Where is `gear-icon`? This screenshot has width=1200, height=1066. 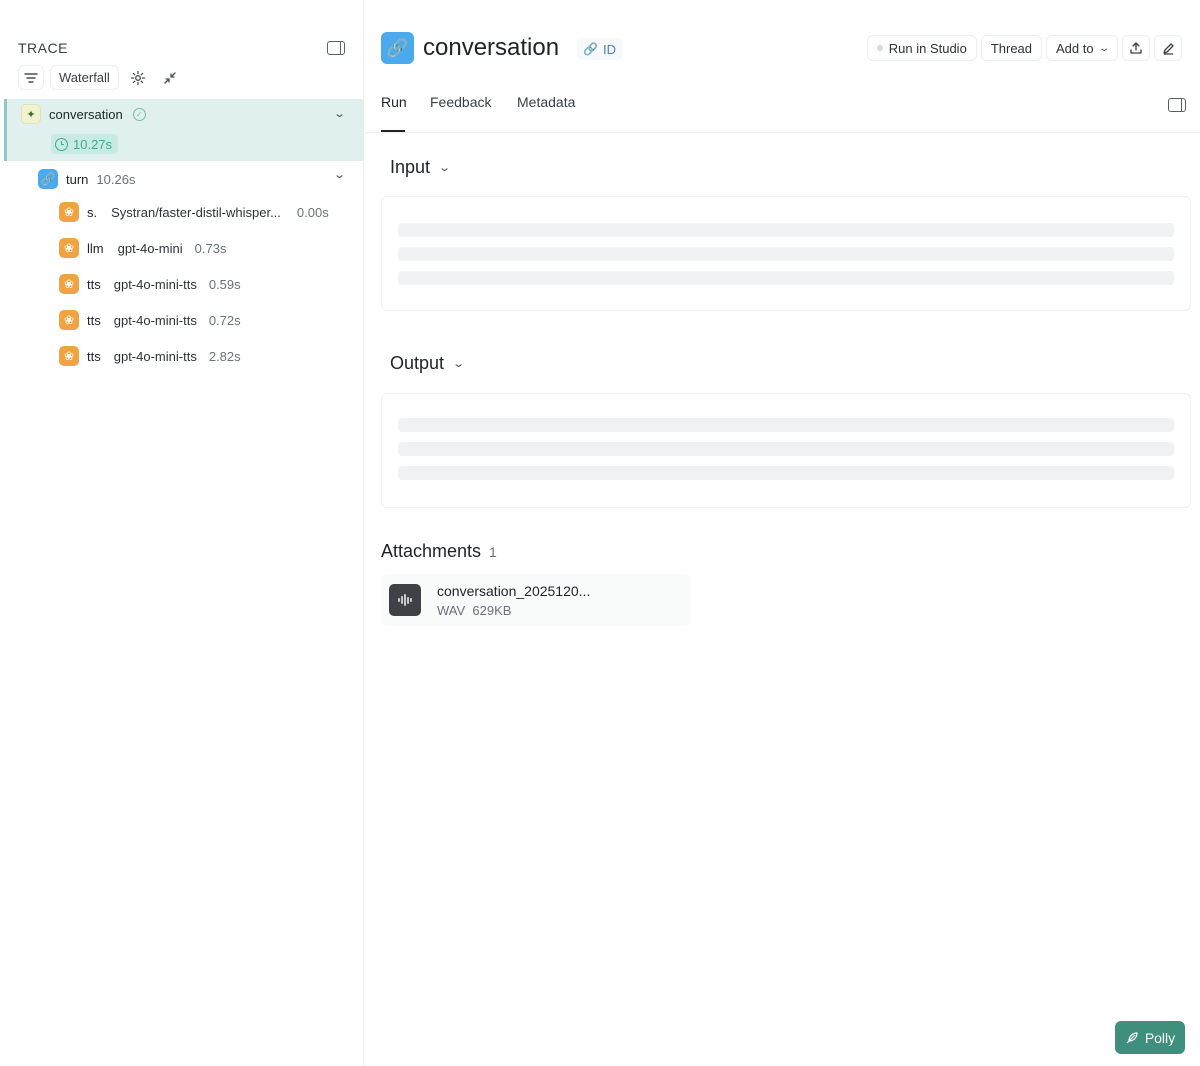 gear-icon is located at coordinates (137, 77).